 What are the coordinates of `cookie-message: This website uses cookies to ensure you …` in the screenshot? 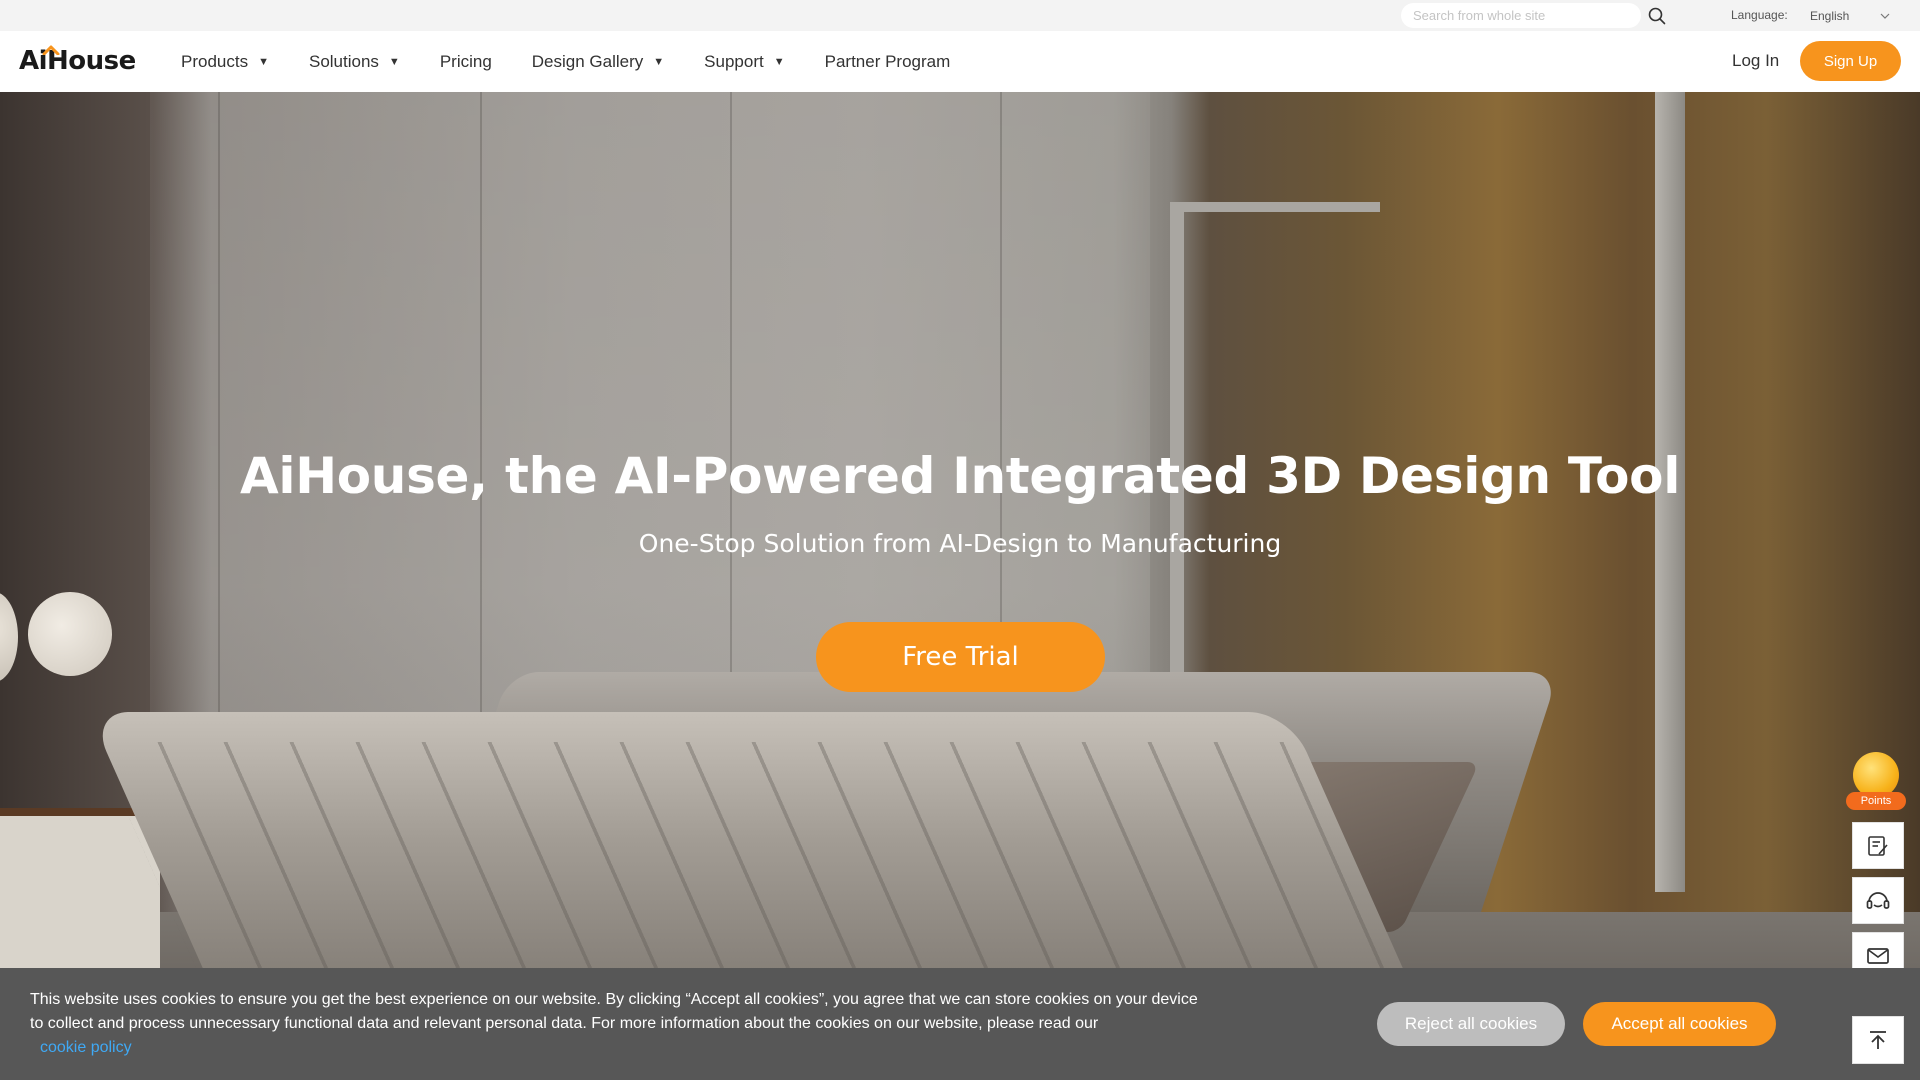 It's located at (614, 1011).